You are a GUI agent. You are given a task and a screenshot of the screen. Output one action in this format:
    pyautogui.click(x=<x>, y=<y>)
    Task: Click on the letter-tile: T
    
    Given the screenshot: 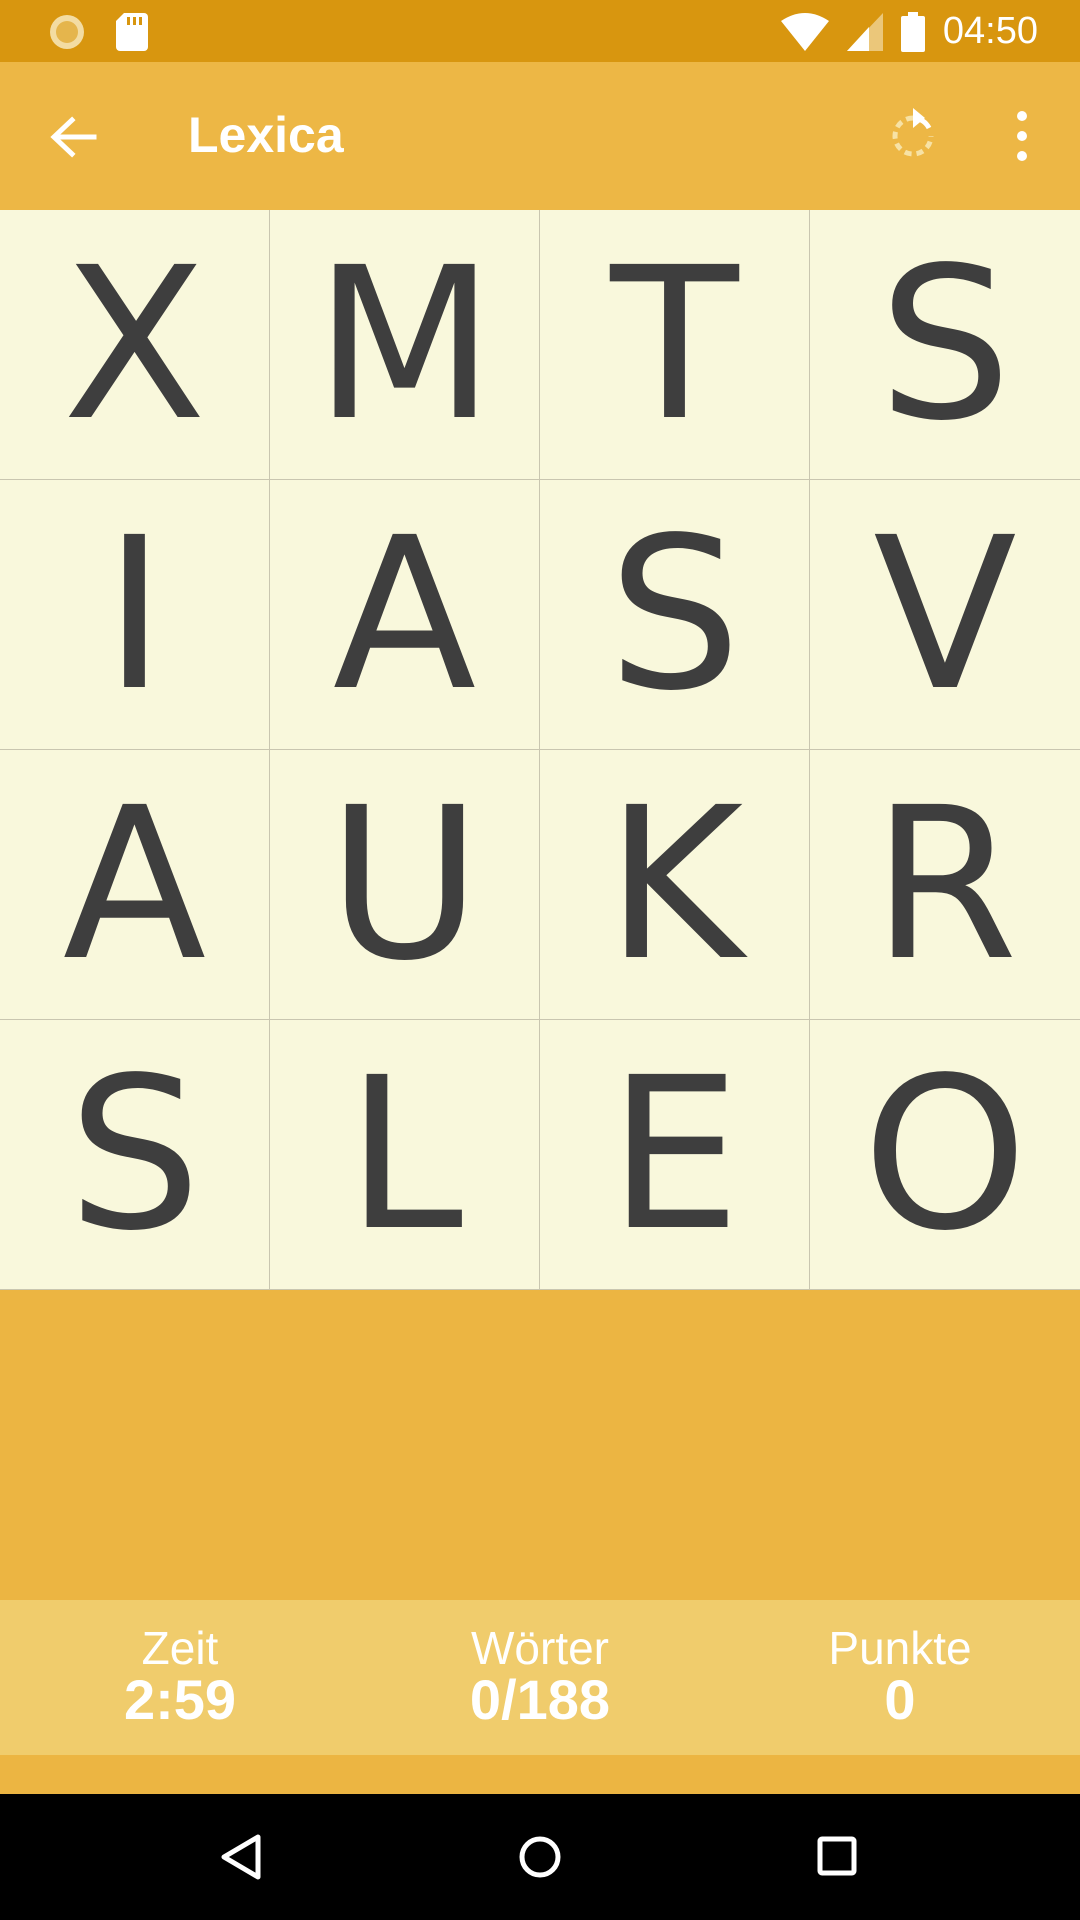 What is the action you would take?
    pyautogui.click(x=675, y=345)
    